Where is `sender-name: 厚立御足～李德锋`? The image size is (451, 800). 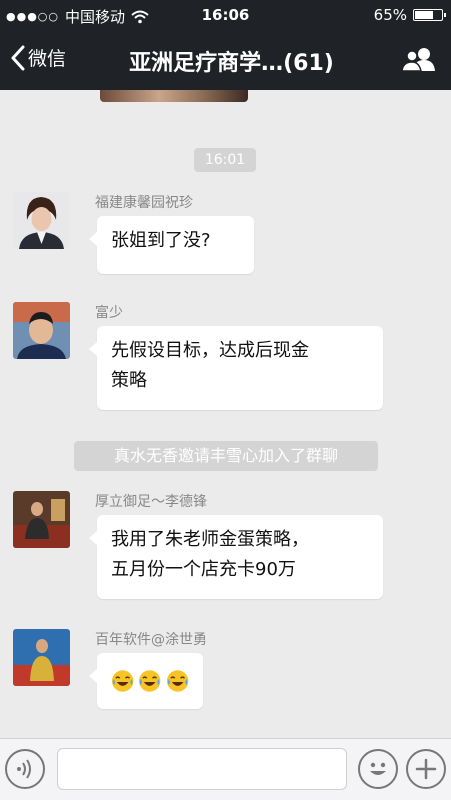
sender-name: 厚立御足～李德锋 is located at coordinates (151, 502).